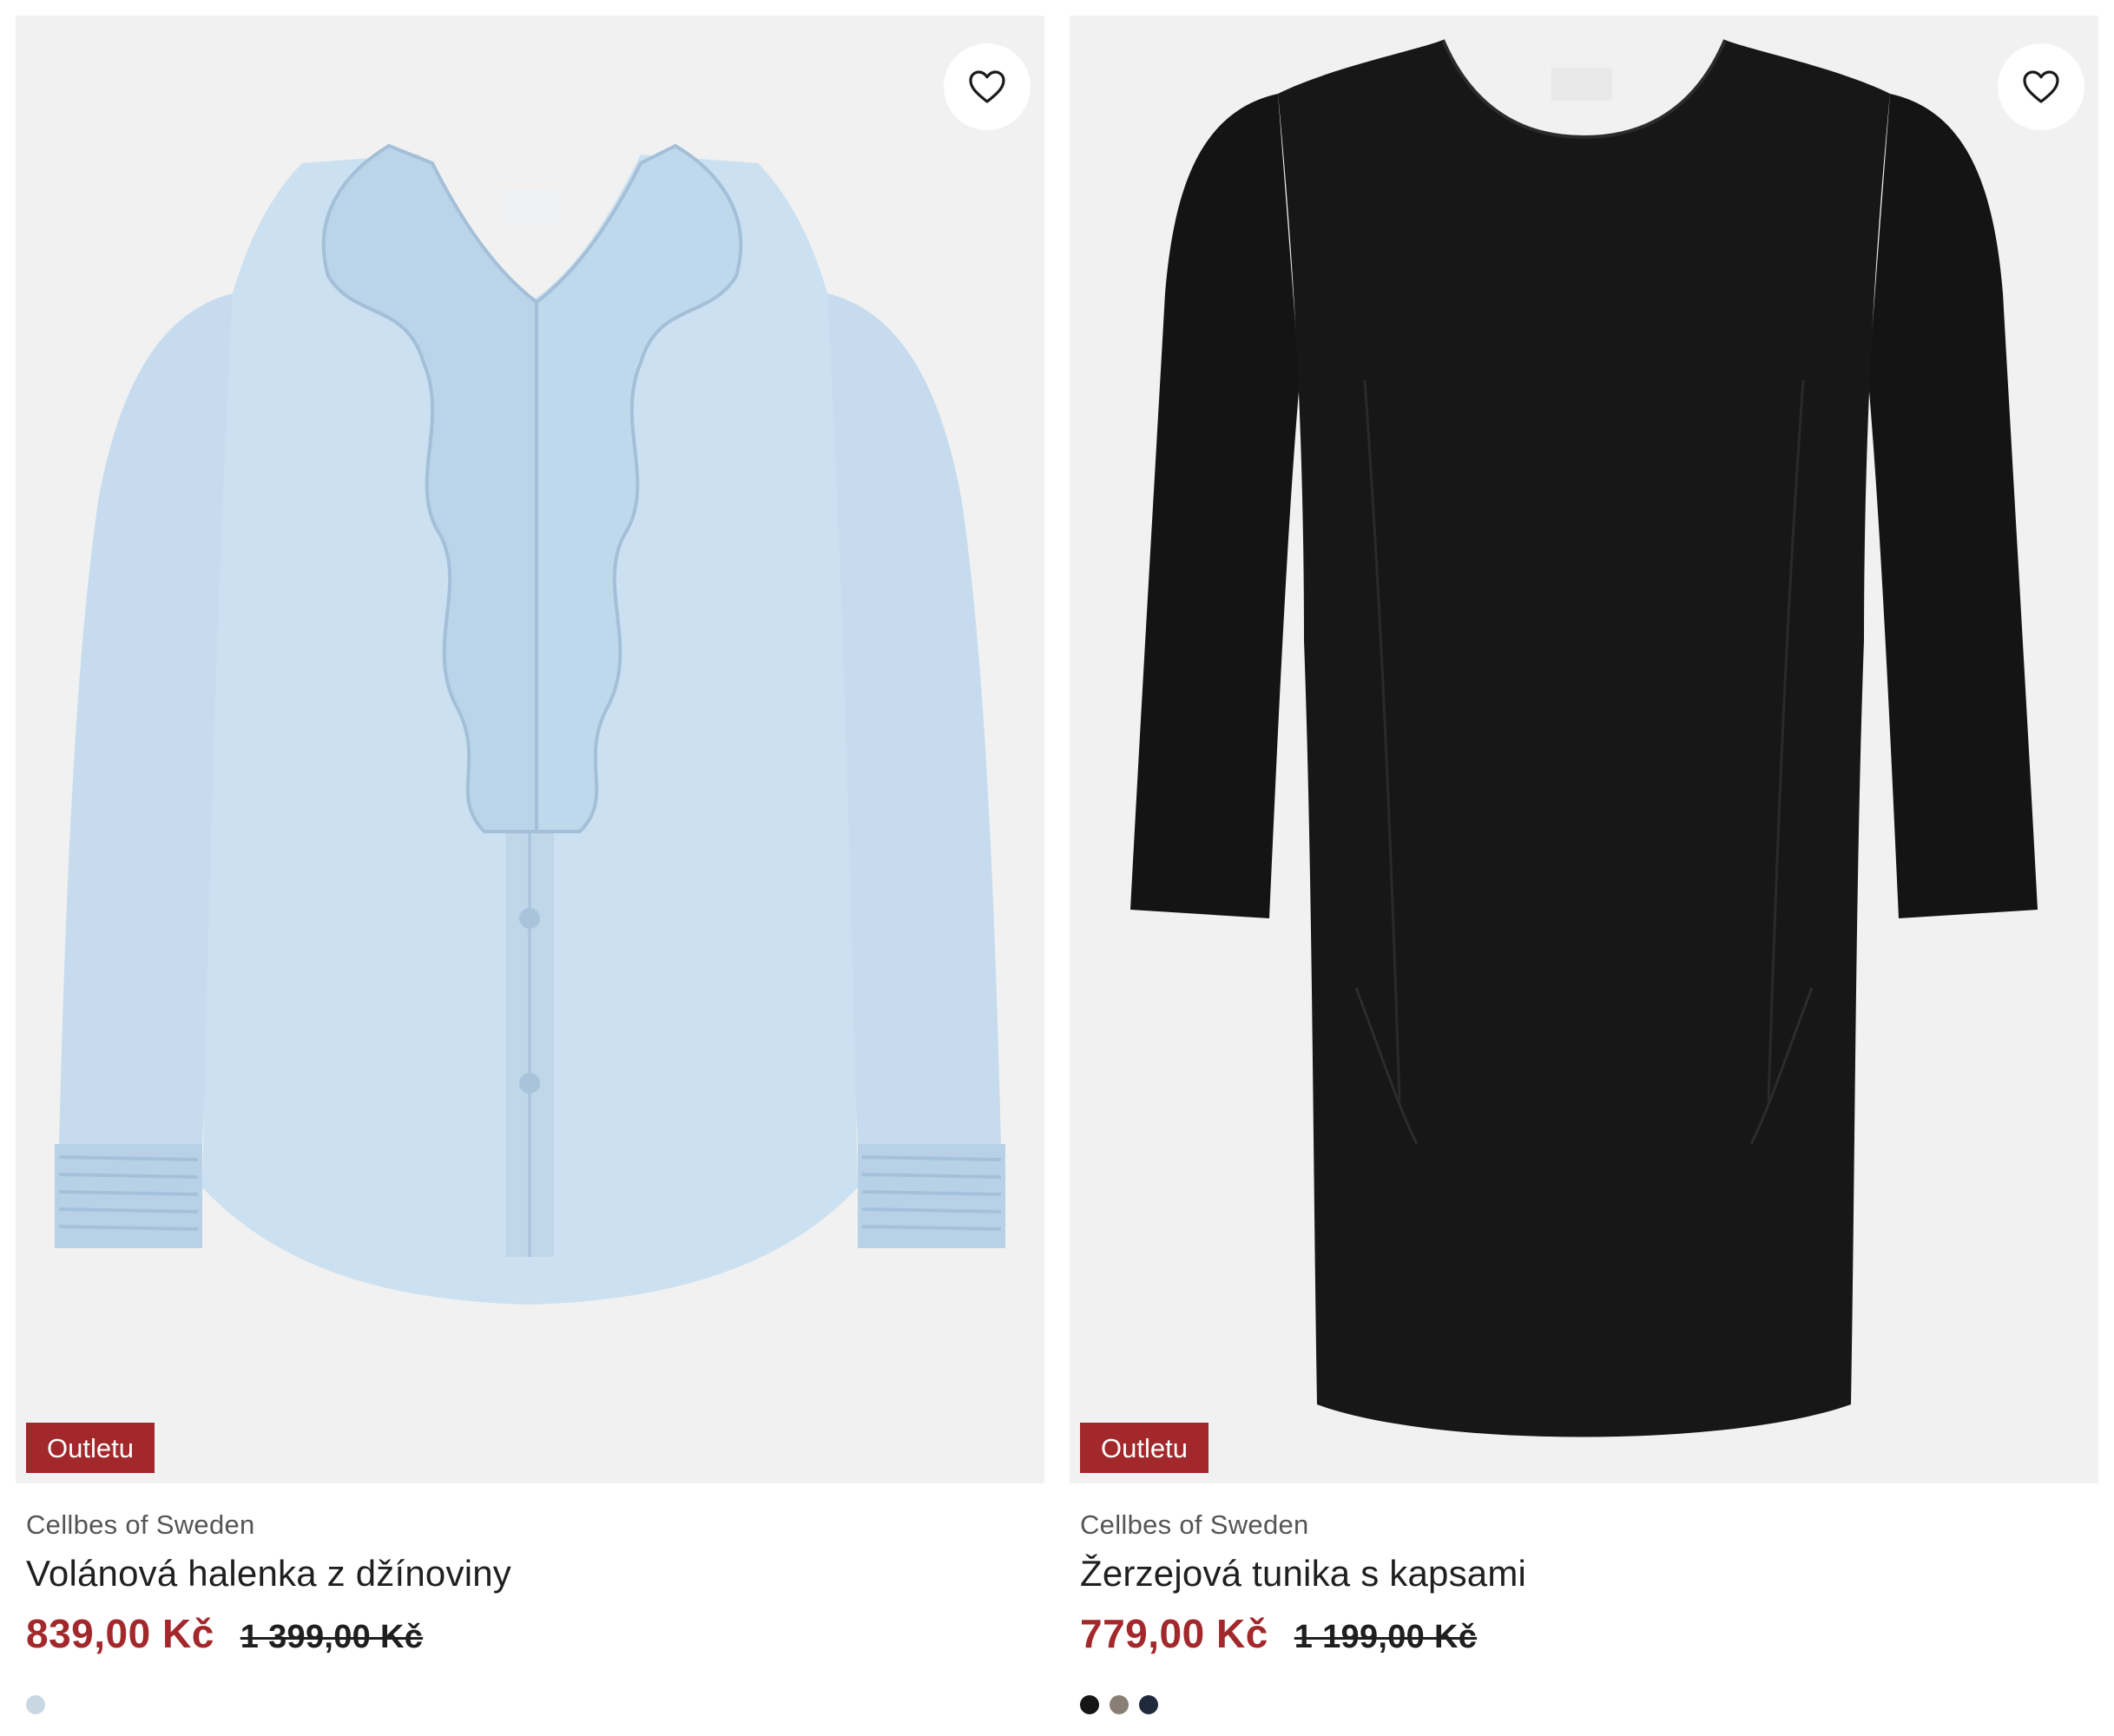 The image size is (2114, 1736). I want to click on original-price: 1 199,00 Kč, so click(1386, 1637).